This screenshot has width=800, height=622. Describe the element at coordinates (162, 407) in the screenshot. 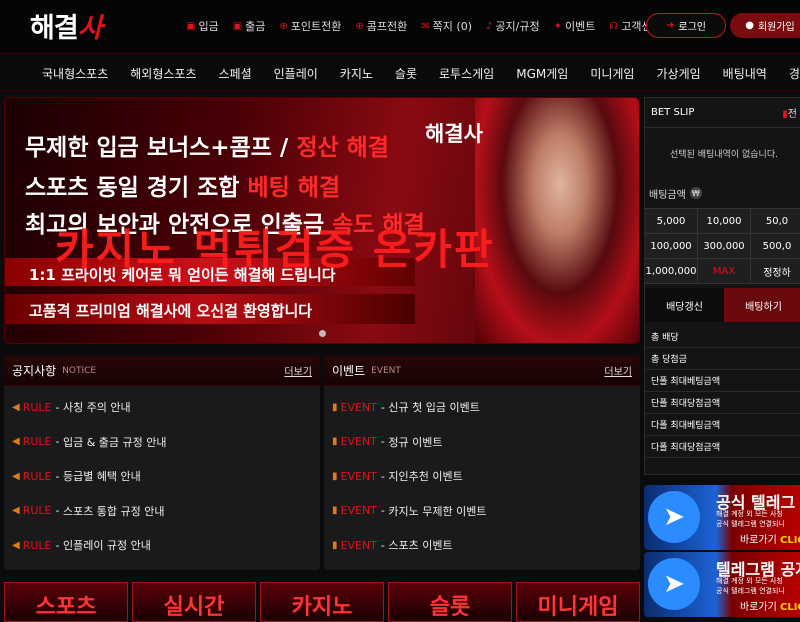

I see `list-item: ◀ RULE - 사칭 주의 안내` at that location.